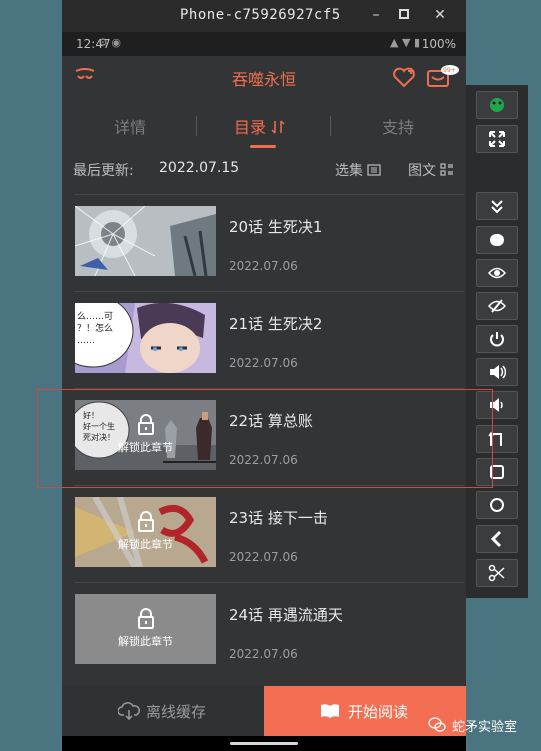 Image resolution: width=541 pixels, height=751 pixels. What do you see at coordinates (330, 711) in the screenshot?
I see `book-icon` at bounding box center [330, 711].